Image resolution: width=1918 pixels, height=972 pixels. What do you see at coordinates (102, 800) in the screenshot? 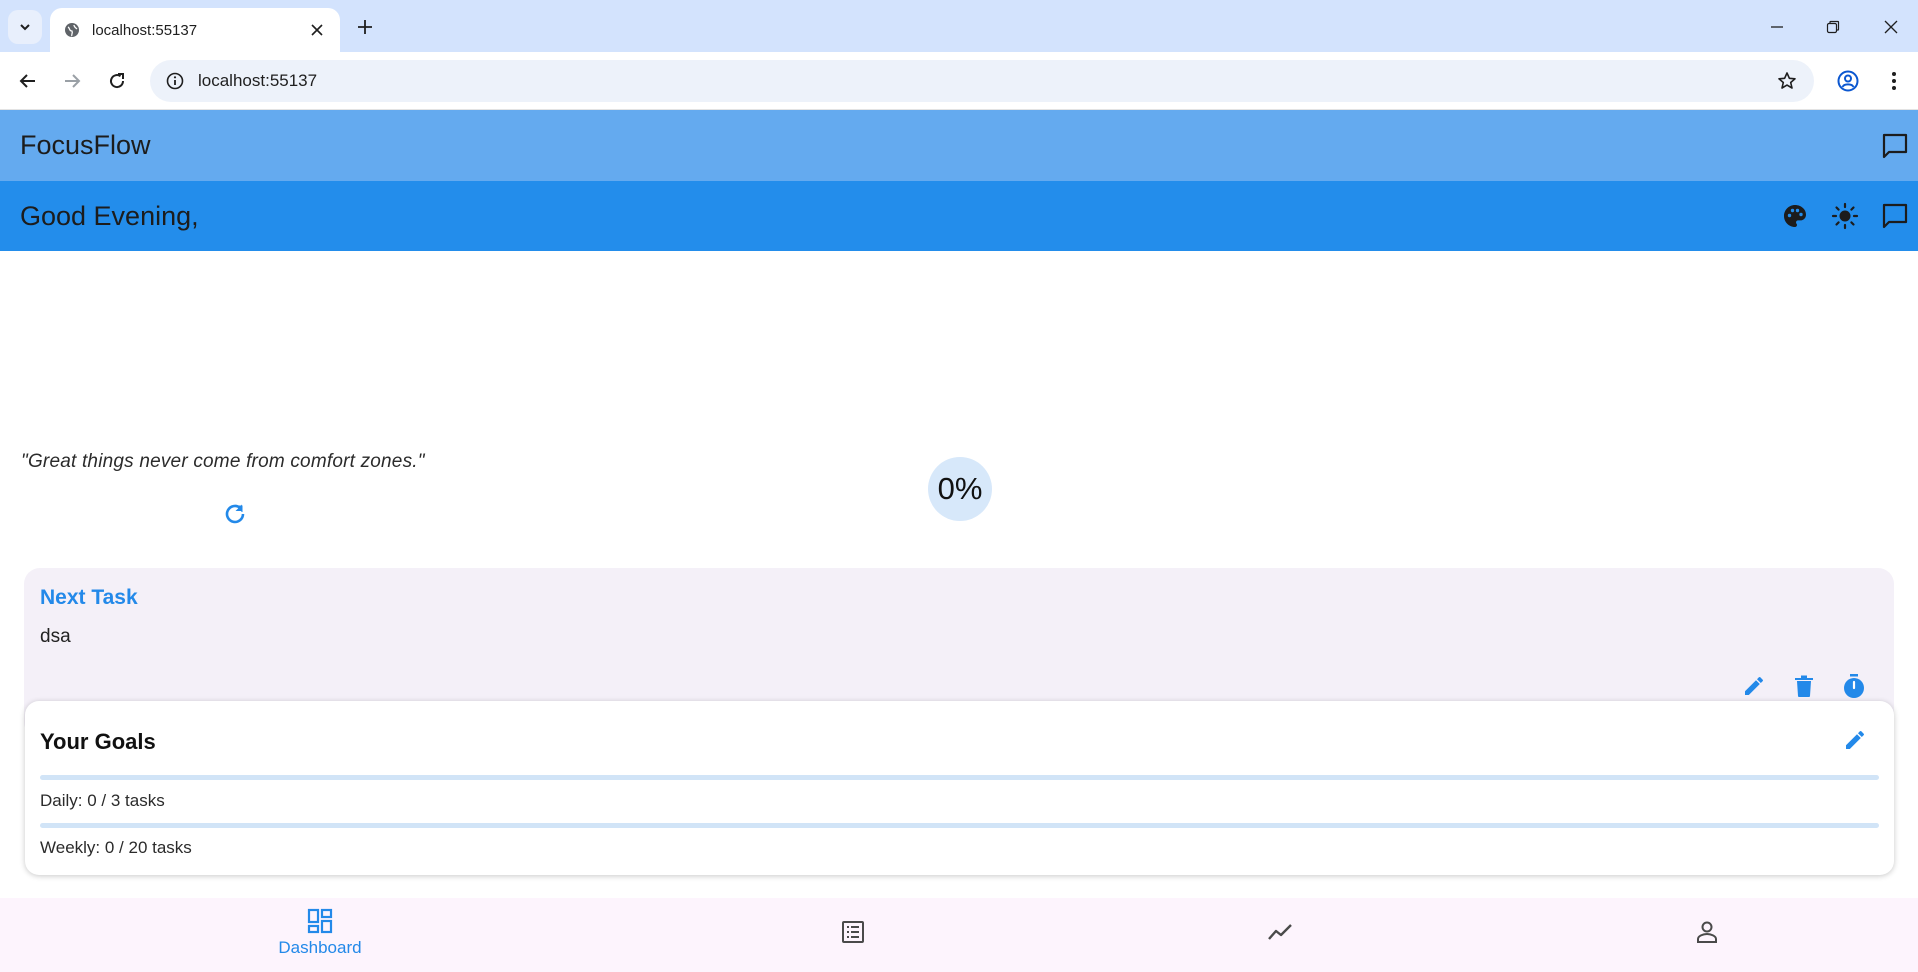
I see `daily-goal-text: Daily: 0 / 3 tasks` at bounding box center [102, 800].